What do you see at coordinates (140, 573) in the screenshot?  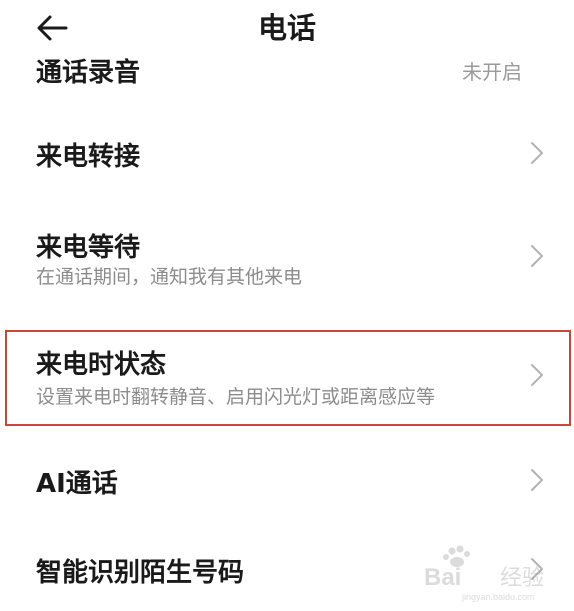 I see `settings-item-title: 智能识别陌生号码` at bounding box center [140, 573].